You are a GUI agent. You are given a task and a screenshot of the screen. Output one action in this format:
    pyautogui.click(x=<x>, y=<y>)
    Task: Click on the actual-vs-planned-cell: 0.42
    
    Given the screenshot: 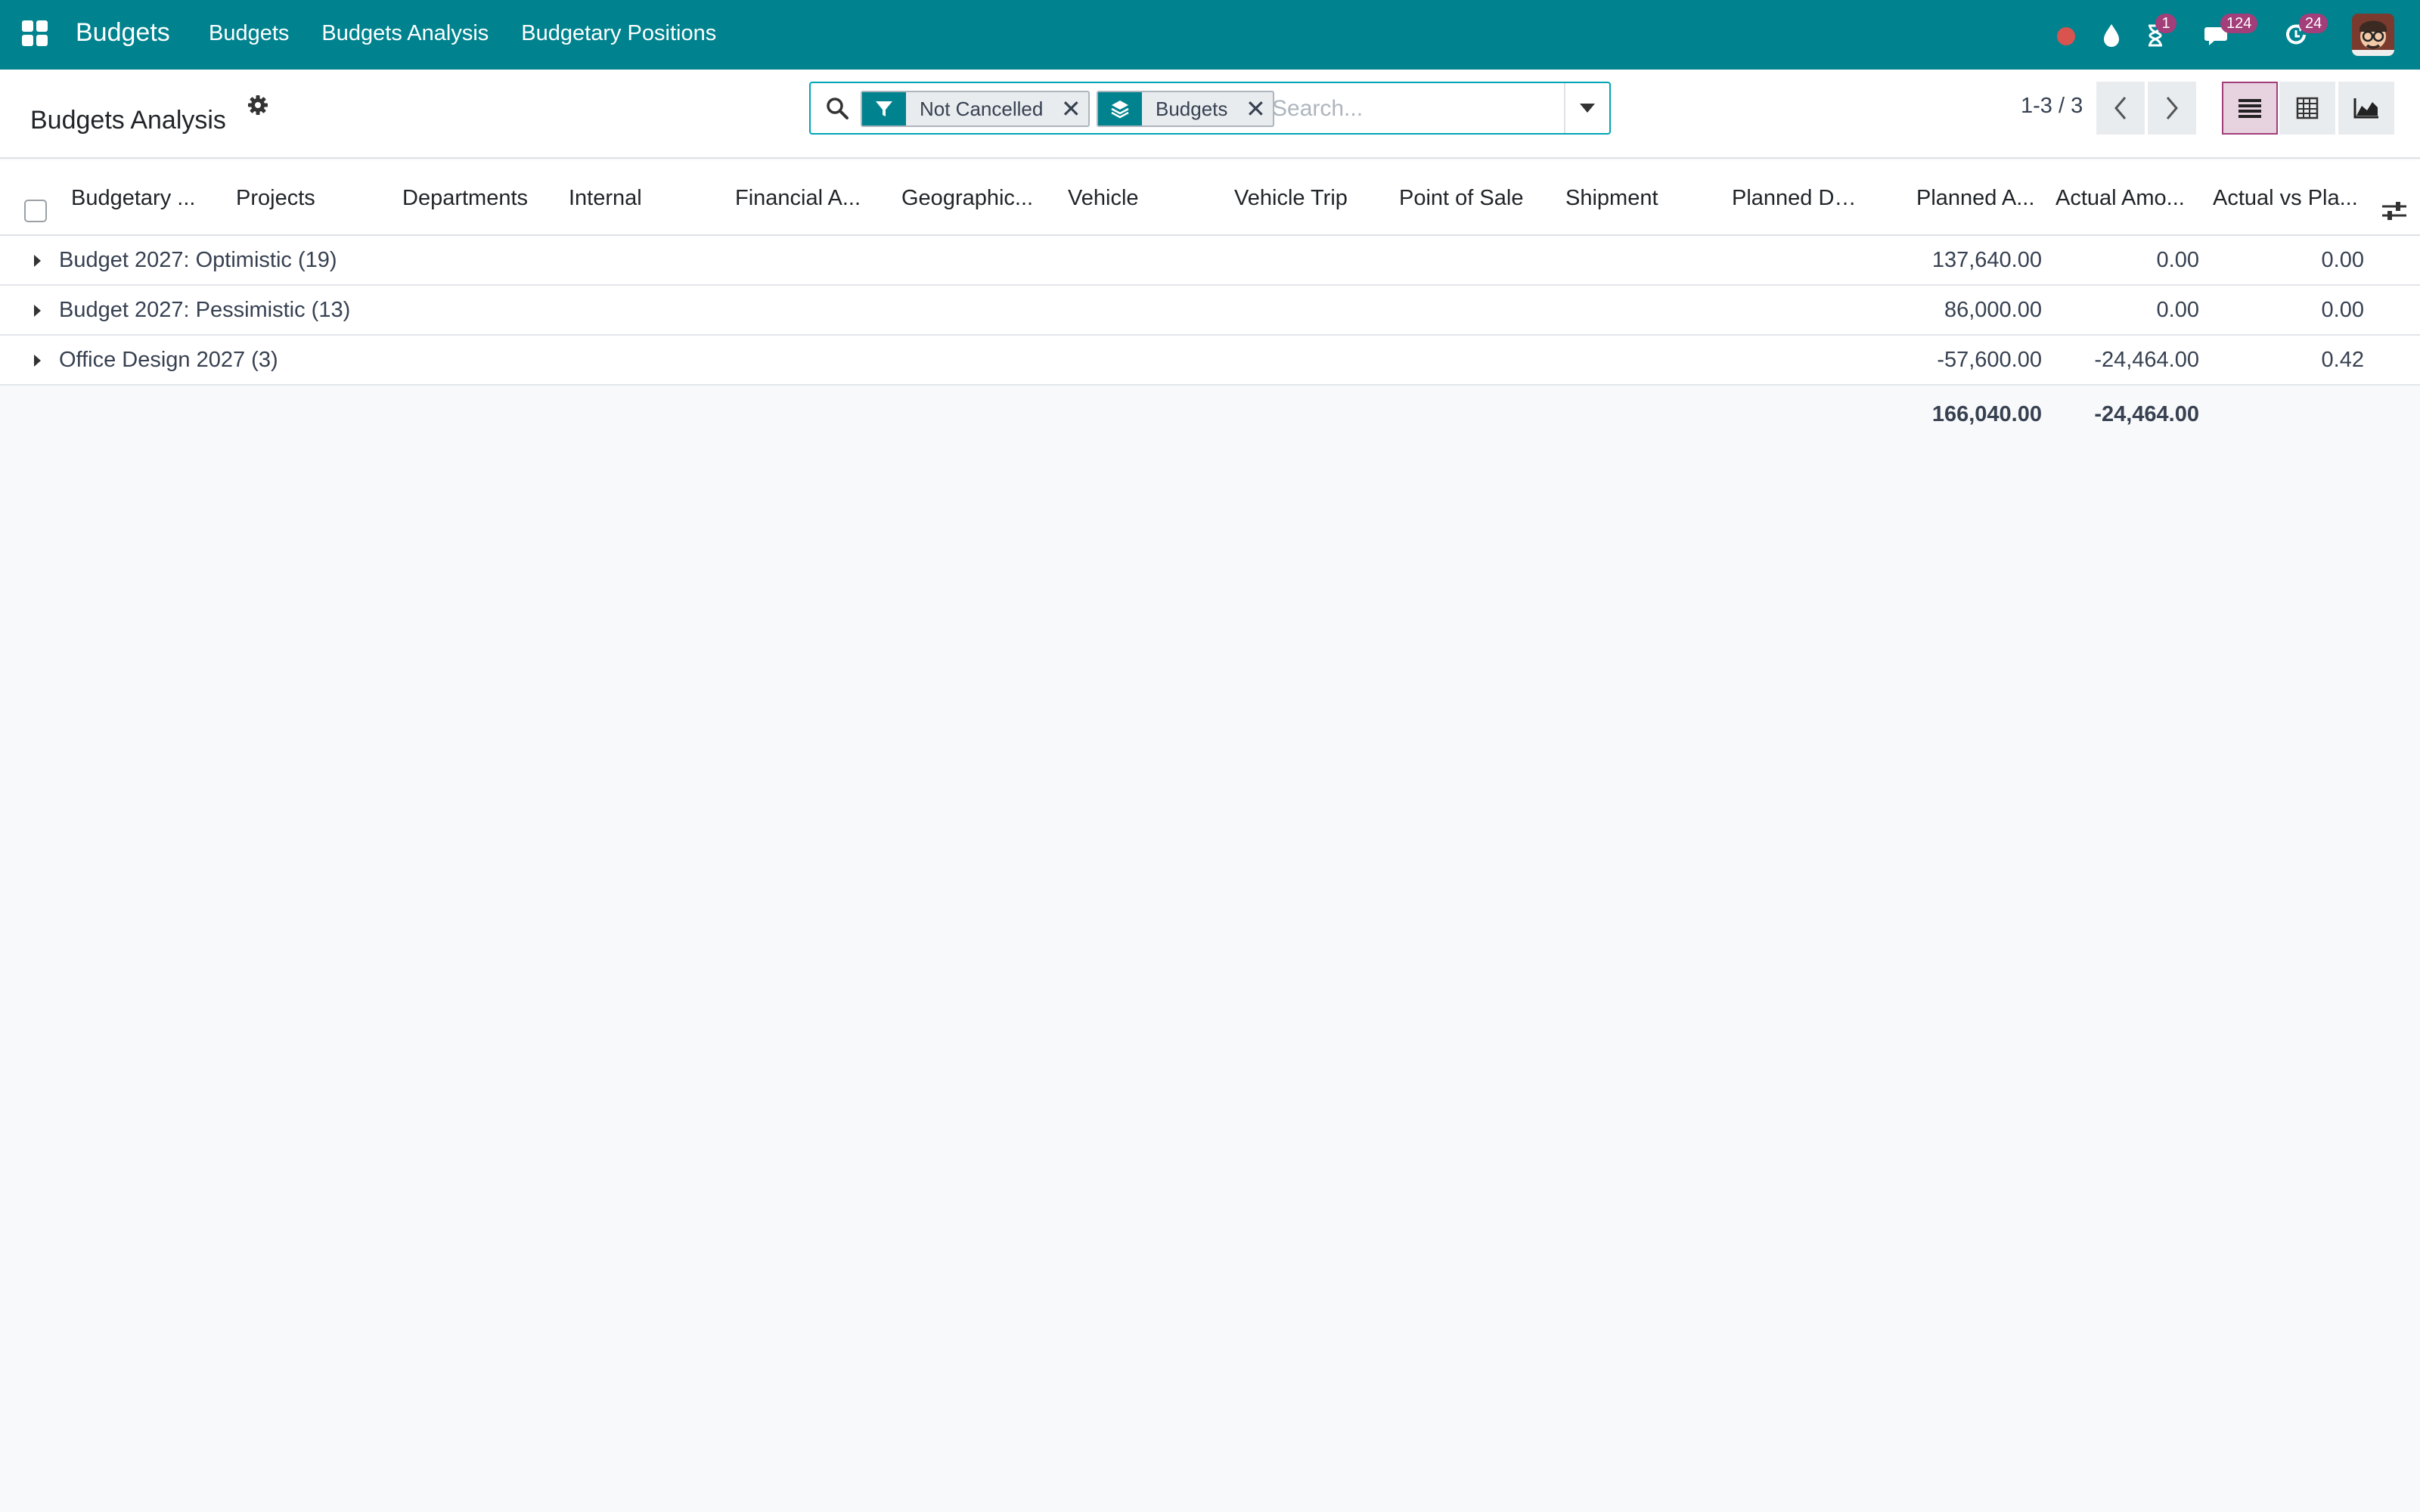 What is the action you would take?
    pyautogui.click(x=2342, y=360)
    